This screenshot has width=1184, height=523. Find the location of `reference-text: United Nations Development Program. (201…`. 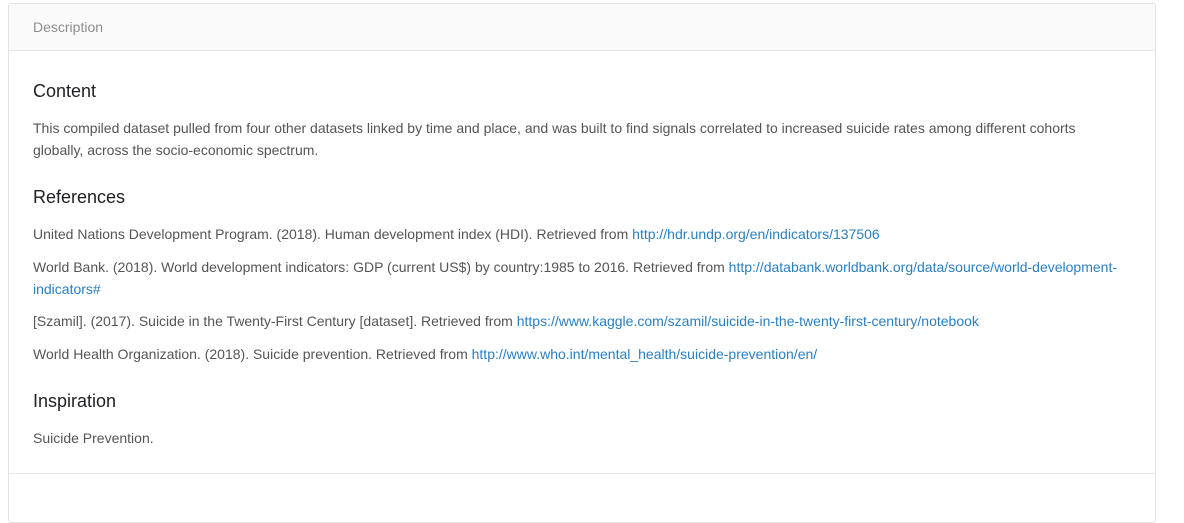

reference-text: United Nations Development Program. (201… is located at coordinates (333, 234).